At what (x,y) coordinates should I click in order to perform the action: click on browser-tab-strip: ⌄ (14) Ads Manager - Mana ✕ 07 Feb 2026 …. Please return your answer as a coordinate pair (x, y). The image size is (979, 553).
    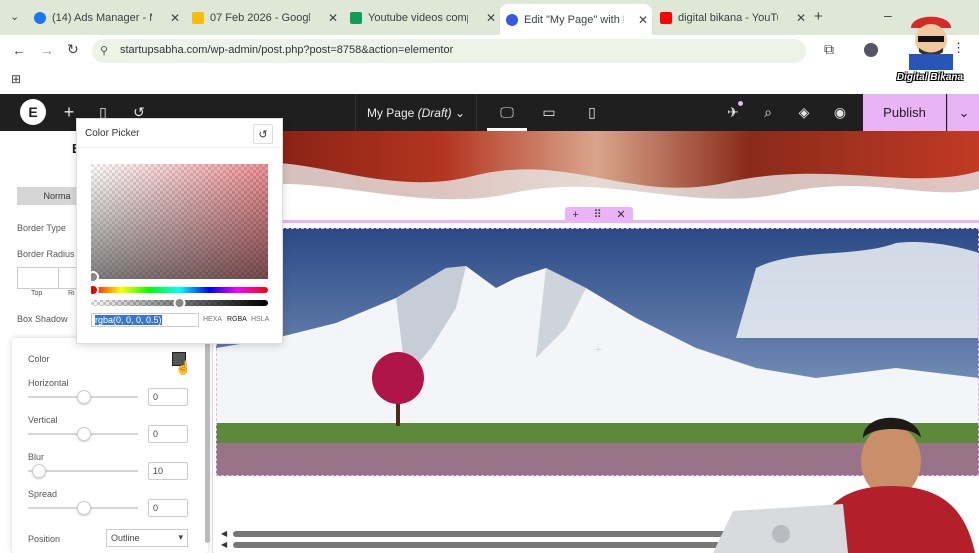
    Looking at the image, I should click on (489, 17).